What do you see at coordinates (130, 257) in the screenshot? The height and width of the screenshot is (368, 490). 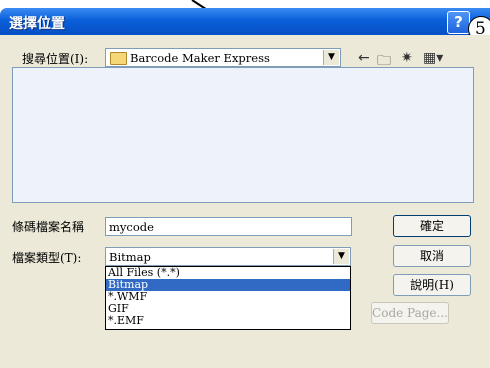 I see `filetype-value: Bitmap` at bounding box center [130, 257].